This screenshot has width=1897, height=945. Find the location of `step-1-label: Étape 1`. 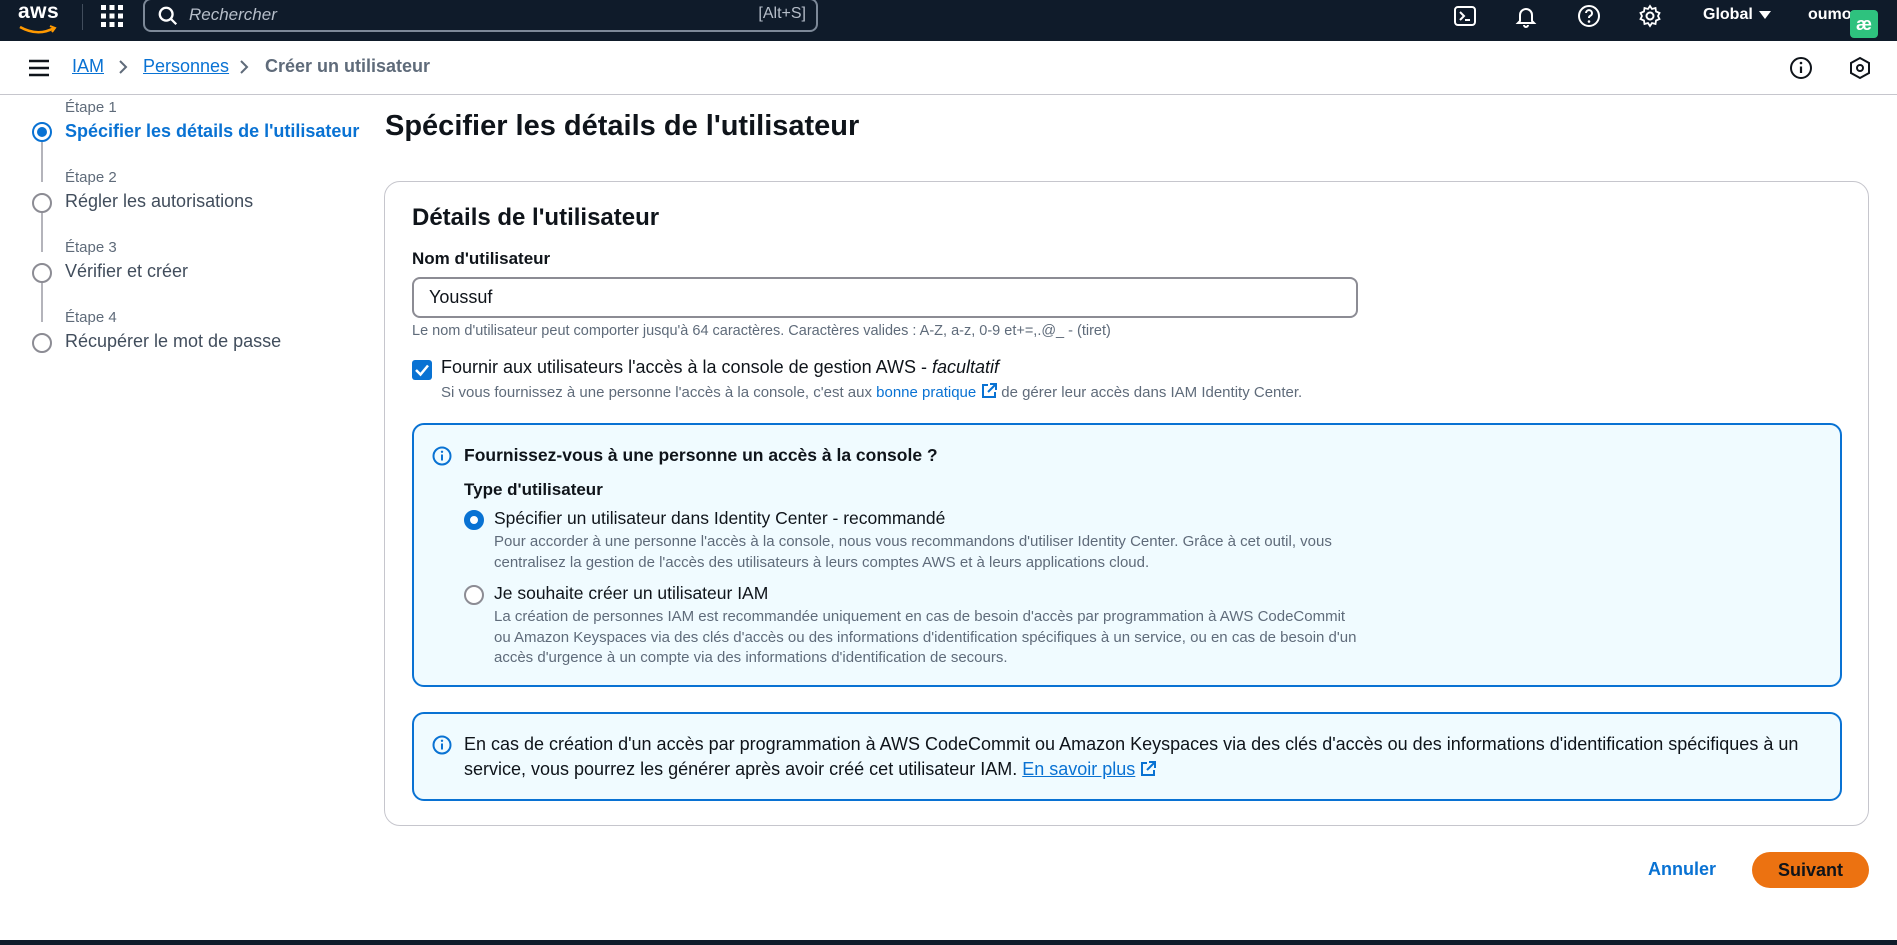

step-1-label: Étape 1 is located at coordinates (91, 107).